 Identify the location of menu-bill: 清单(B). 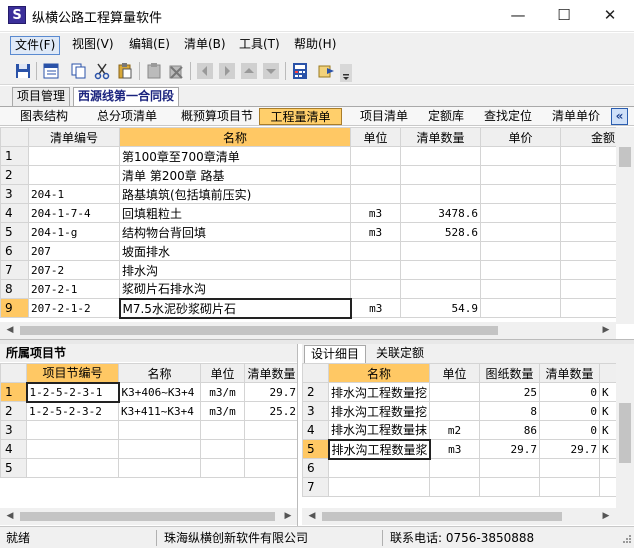
(205, 45).